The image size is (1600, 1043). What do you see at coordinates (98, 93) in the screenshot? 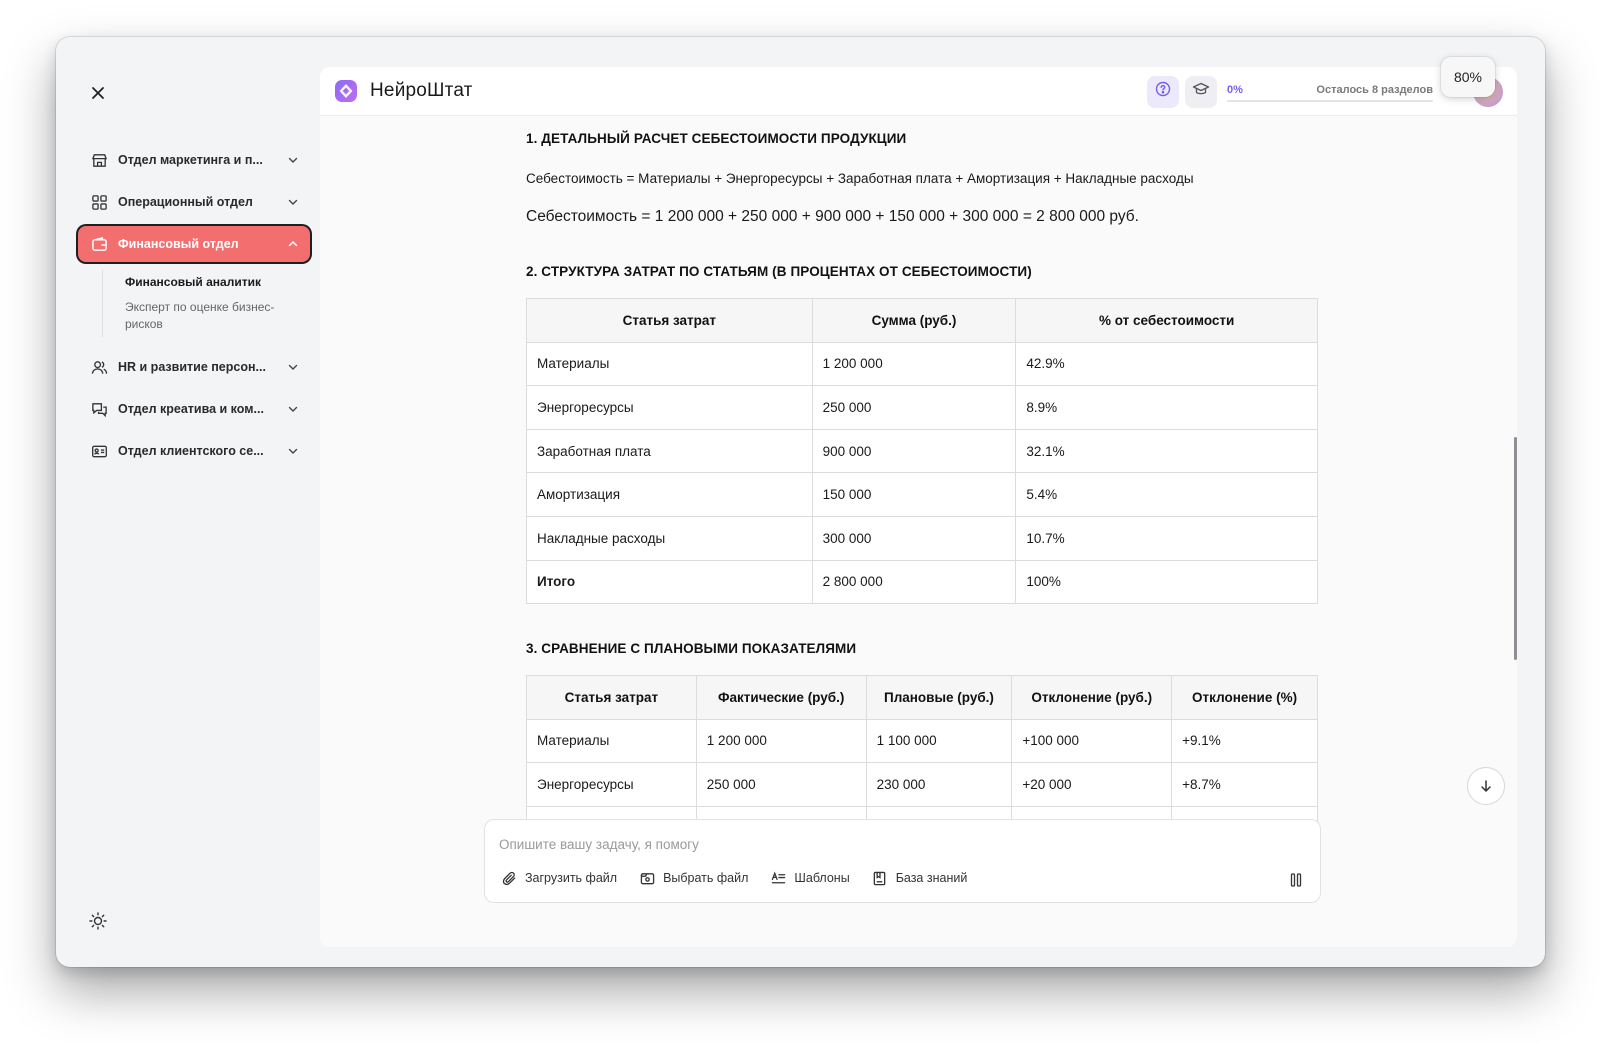
I see `close-icon` at bounding box center [98, 93].